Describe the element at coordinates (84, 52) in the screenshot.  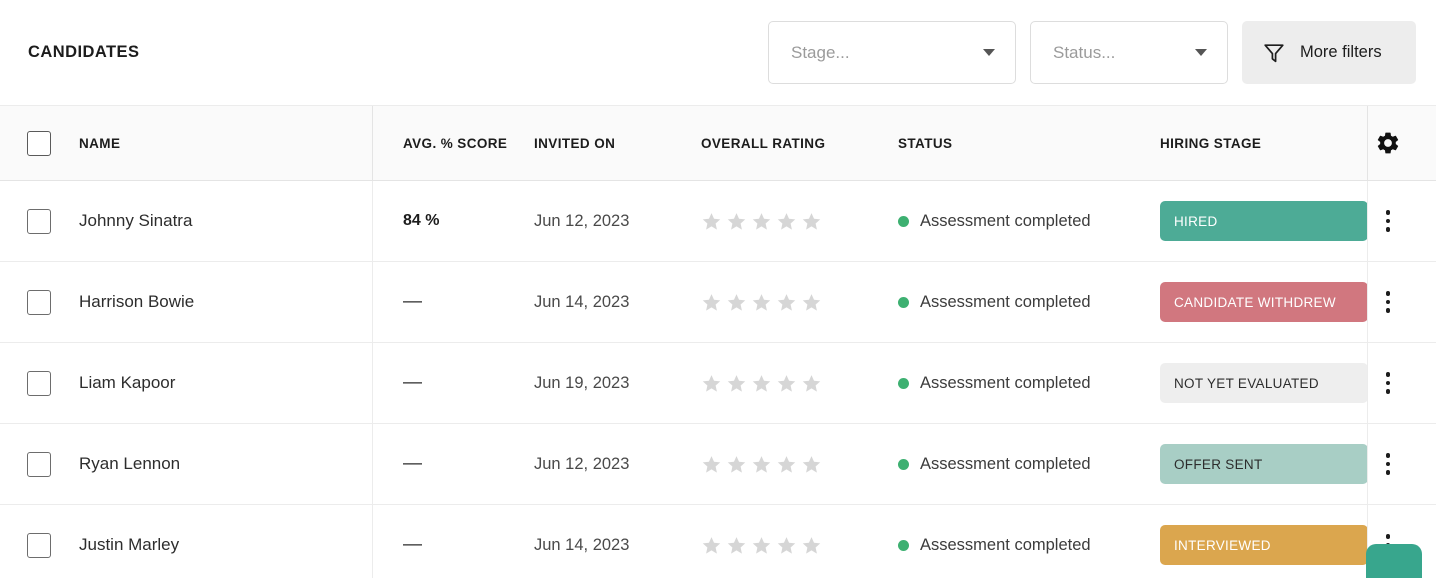
I see `page-title: CANDIDATES` at that location.